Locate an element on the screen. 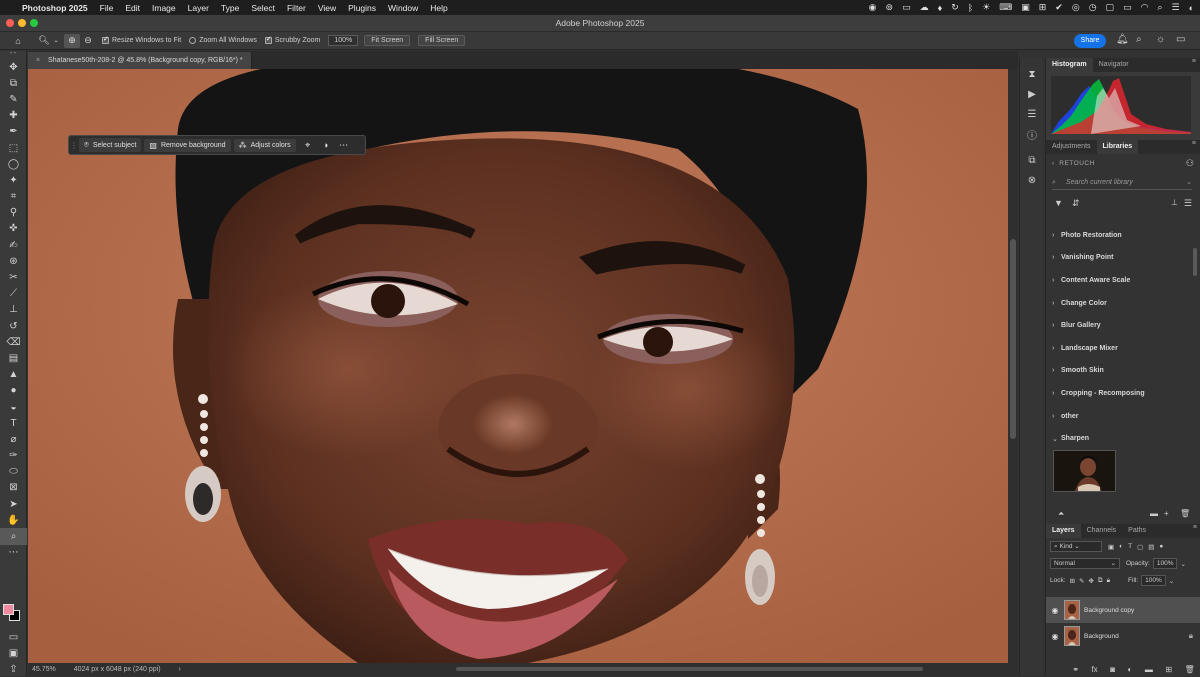 The width and height of the screenshot is (1200, 677). stamp-tool-icon: ⊥ is located at coordinates (13, 310).